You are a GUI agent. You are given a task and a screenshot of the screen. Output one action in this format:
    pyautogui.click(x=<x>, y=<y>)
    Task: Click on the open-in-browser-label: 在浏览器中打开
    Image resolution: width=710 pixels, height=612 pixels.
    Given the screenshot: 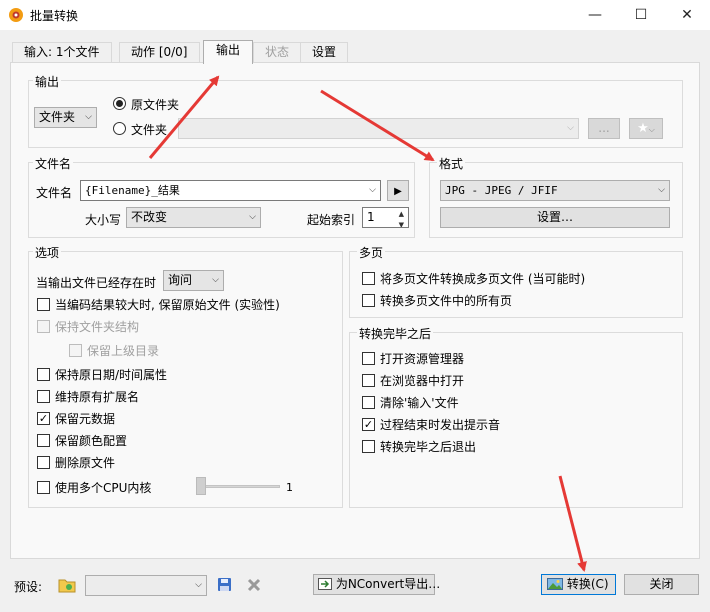 What is the action you would take?
    pyautogui.click(x=422, y=381)
    